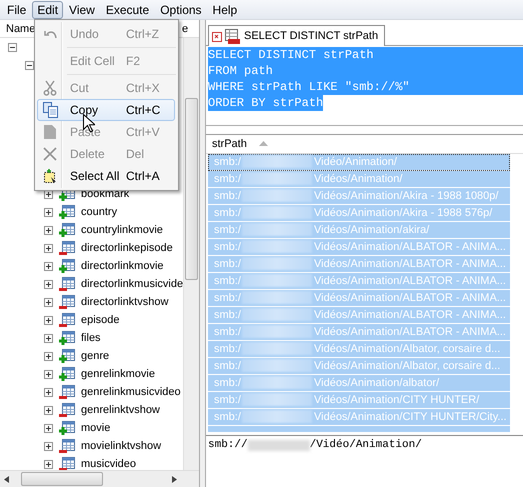 This screenshot has width=523, height=487. Describe the element at coordinates (95, 356) in the screenshot. I see `table-name: genre` at that location.